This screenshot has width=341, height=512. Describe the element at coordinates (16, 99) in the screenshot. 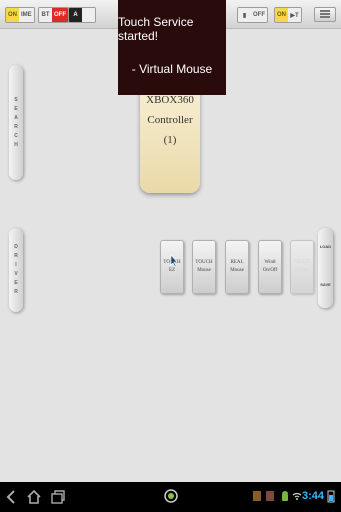

I see `search-letter: S` at that location.